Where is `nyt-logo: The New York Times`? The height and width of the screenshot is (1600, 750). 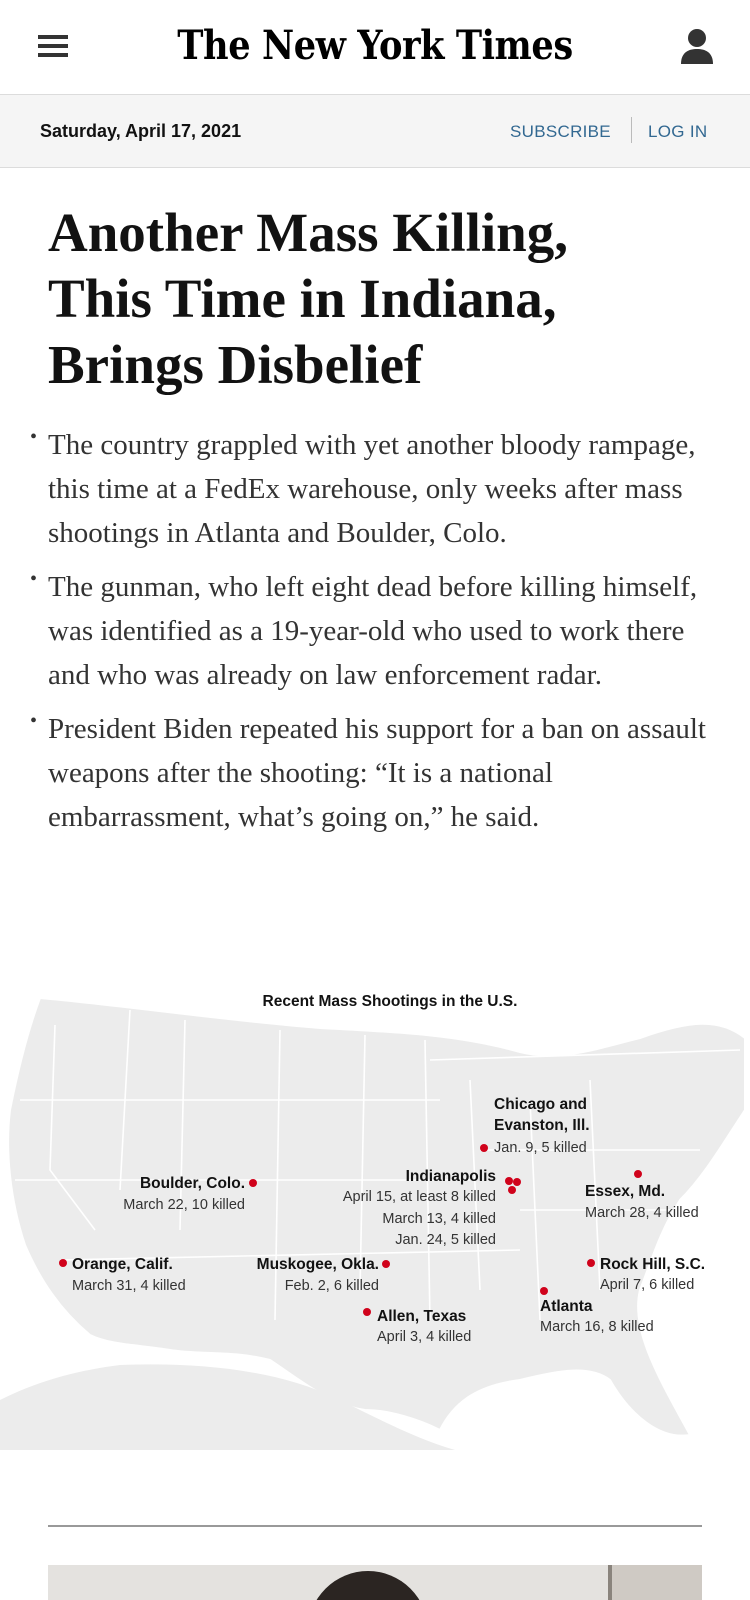 nyt-logo: The New York Times is located at coordinates (375, 45).